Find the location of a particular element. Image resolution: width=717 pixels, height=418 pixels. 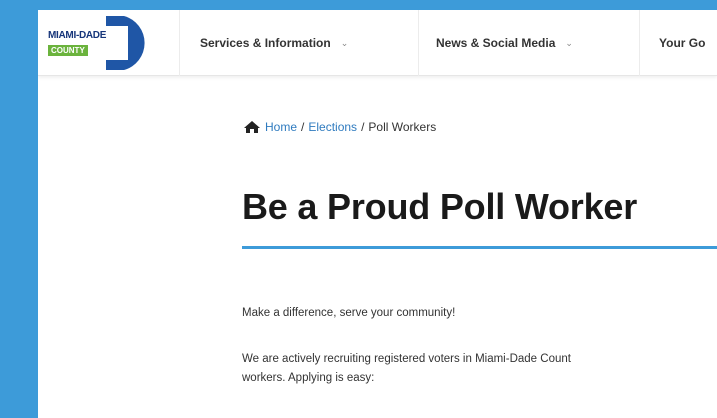

miami-dade-logo: MIAMI-DADE COUNTY is located at coordinates (103, 43).